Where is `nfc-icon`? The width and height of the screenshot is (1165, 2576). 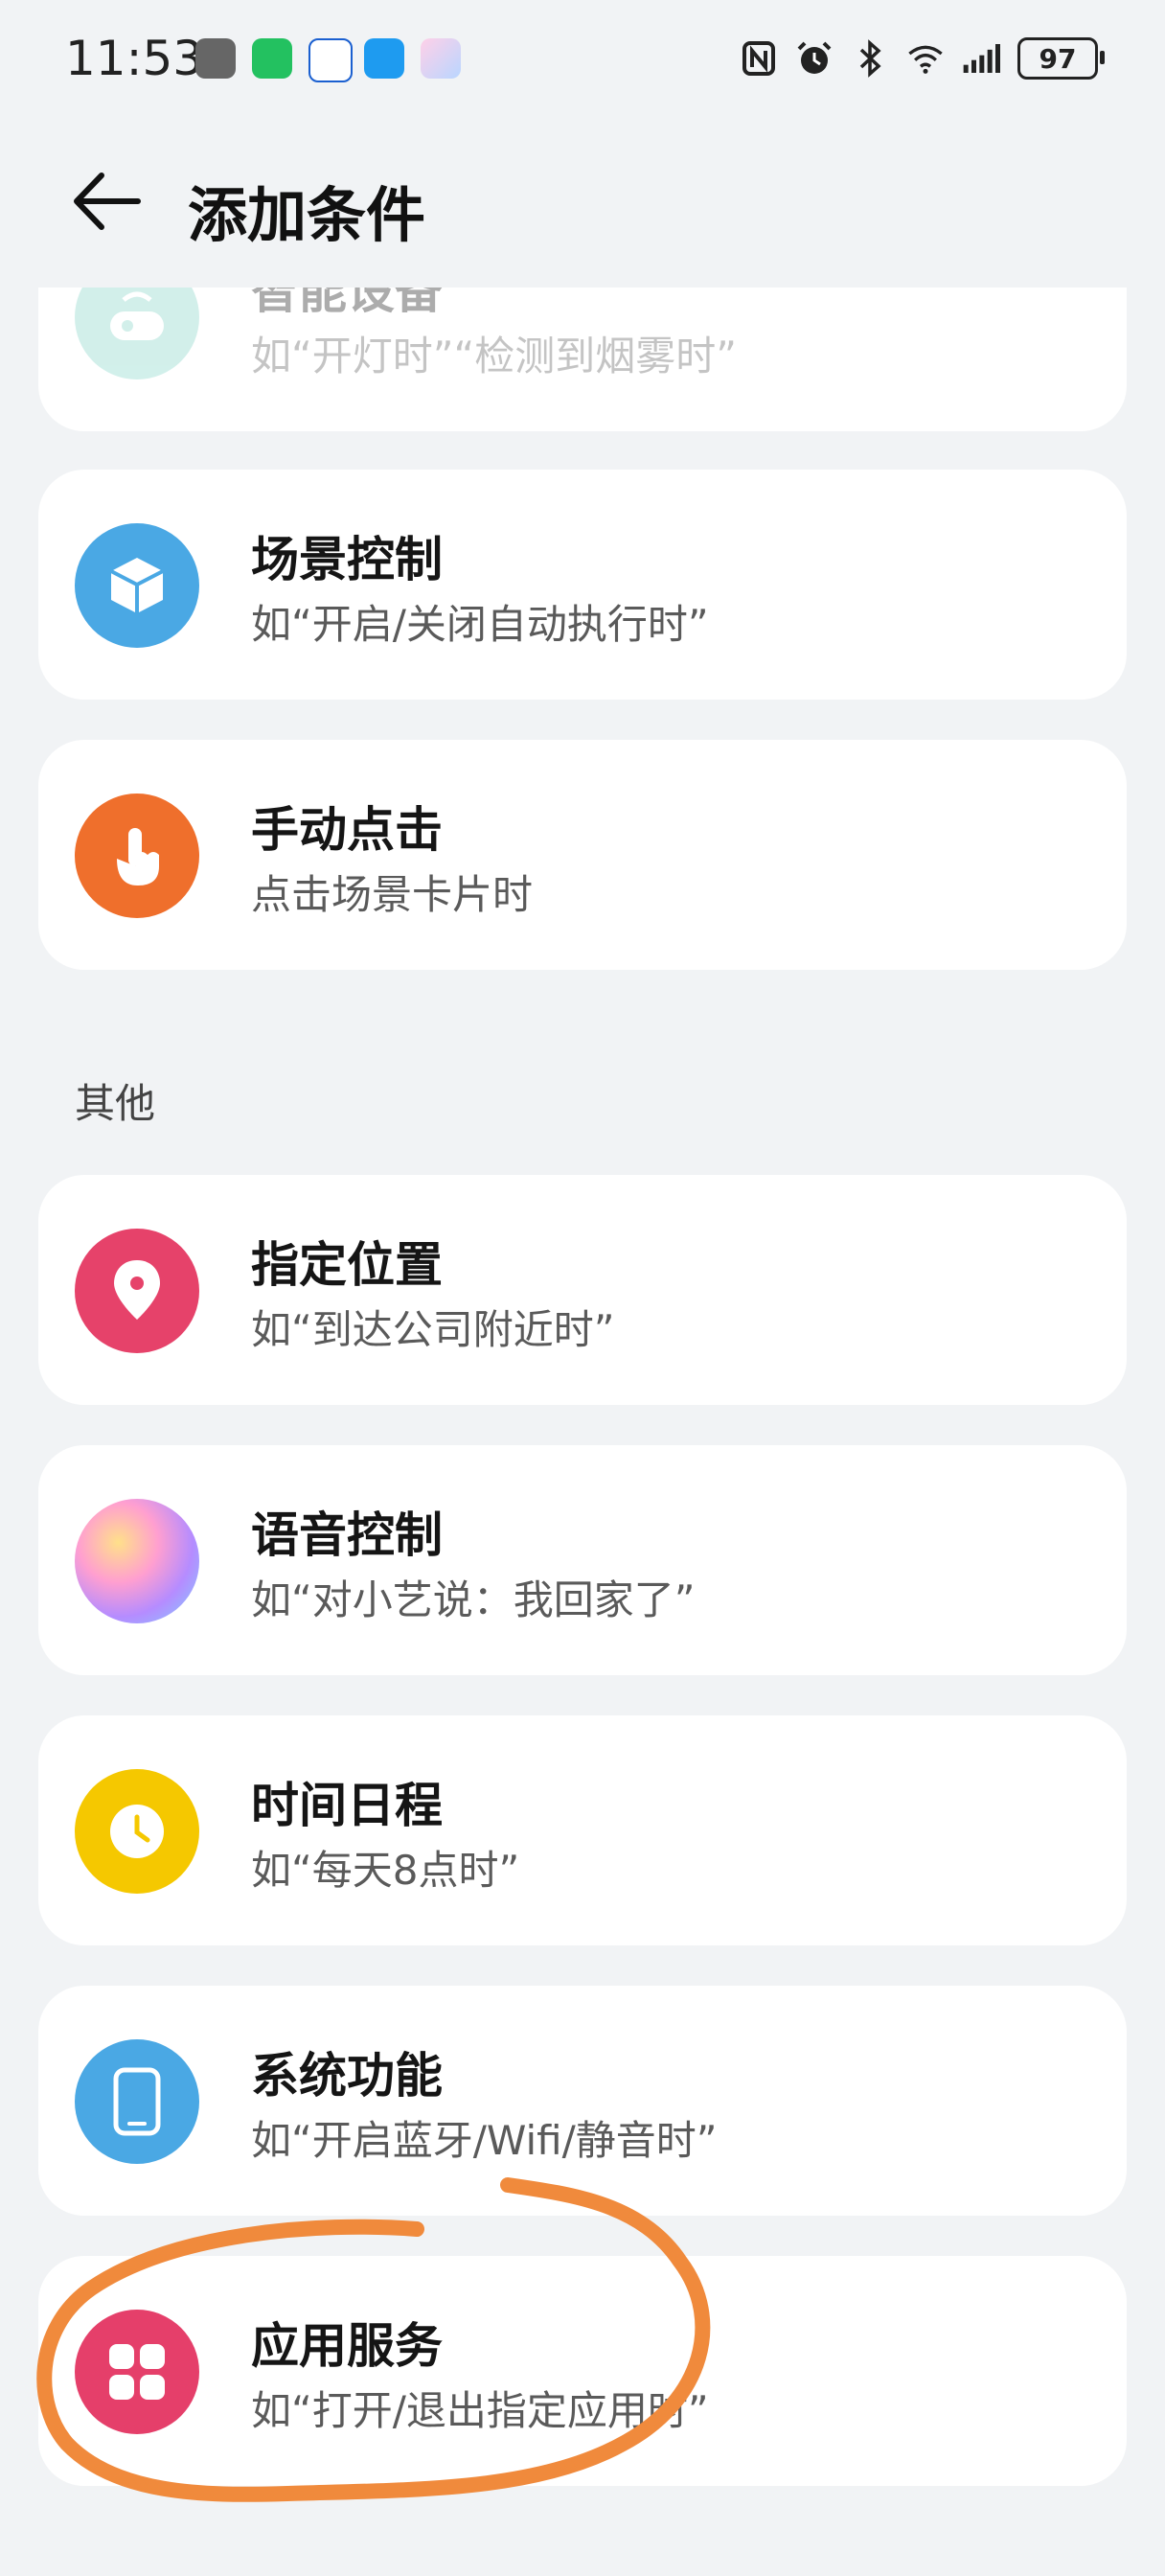 nfc-icon is located at coordinates (759, 58).